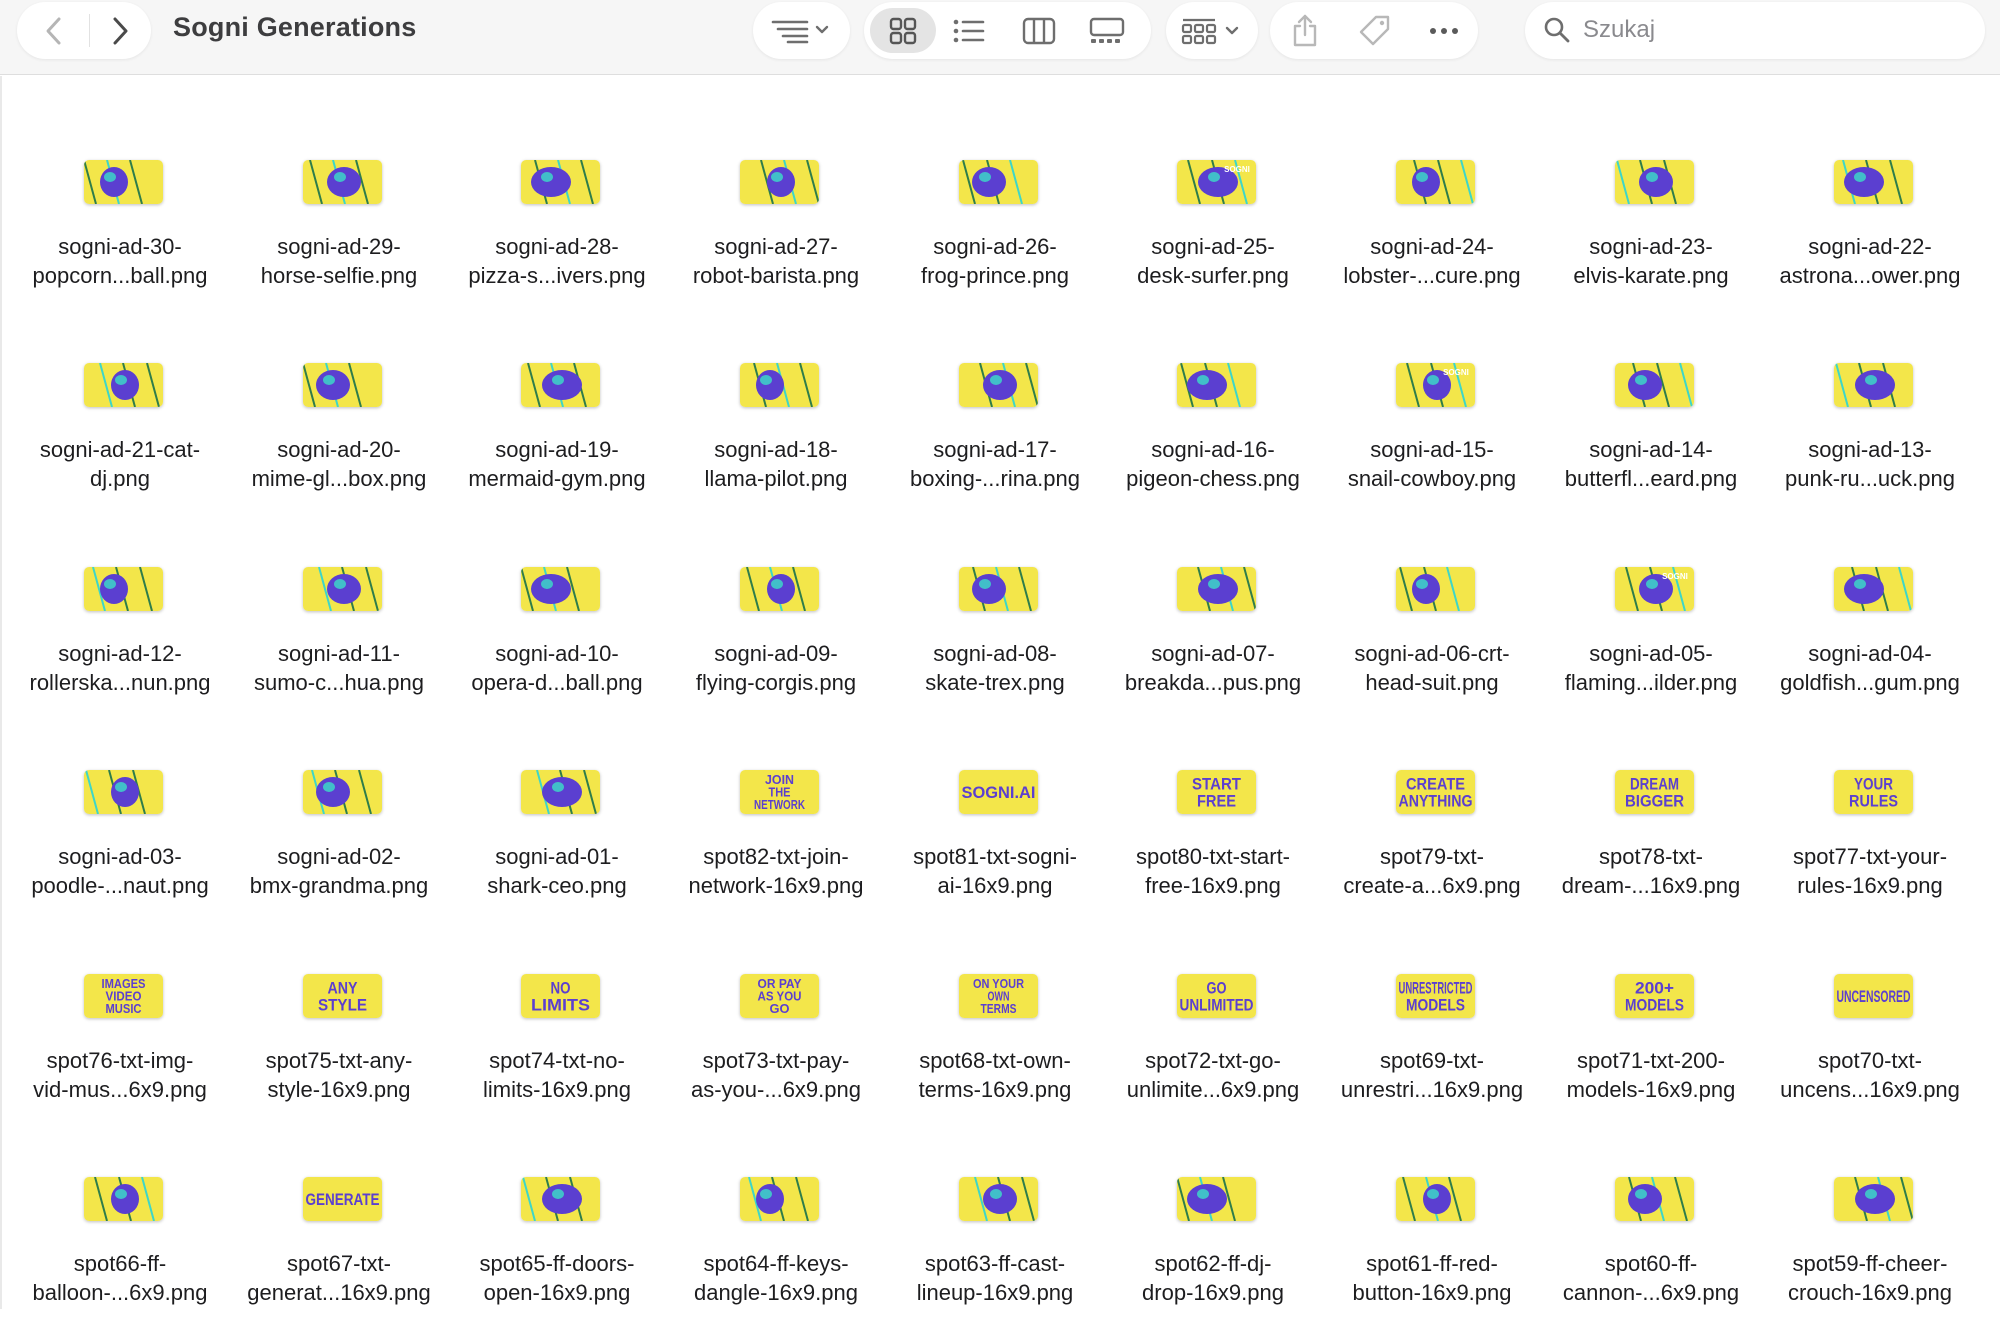 This screenshot has width=2000, height=1323. Describe the element at coordinates (1432, 618) in the screenshot. I see `file-item: sogni-ad-06-crt-head-suit.png` at that location.